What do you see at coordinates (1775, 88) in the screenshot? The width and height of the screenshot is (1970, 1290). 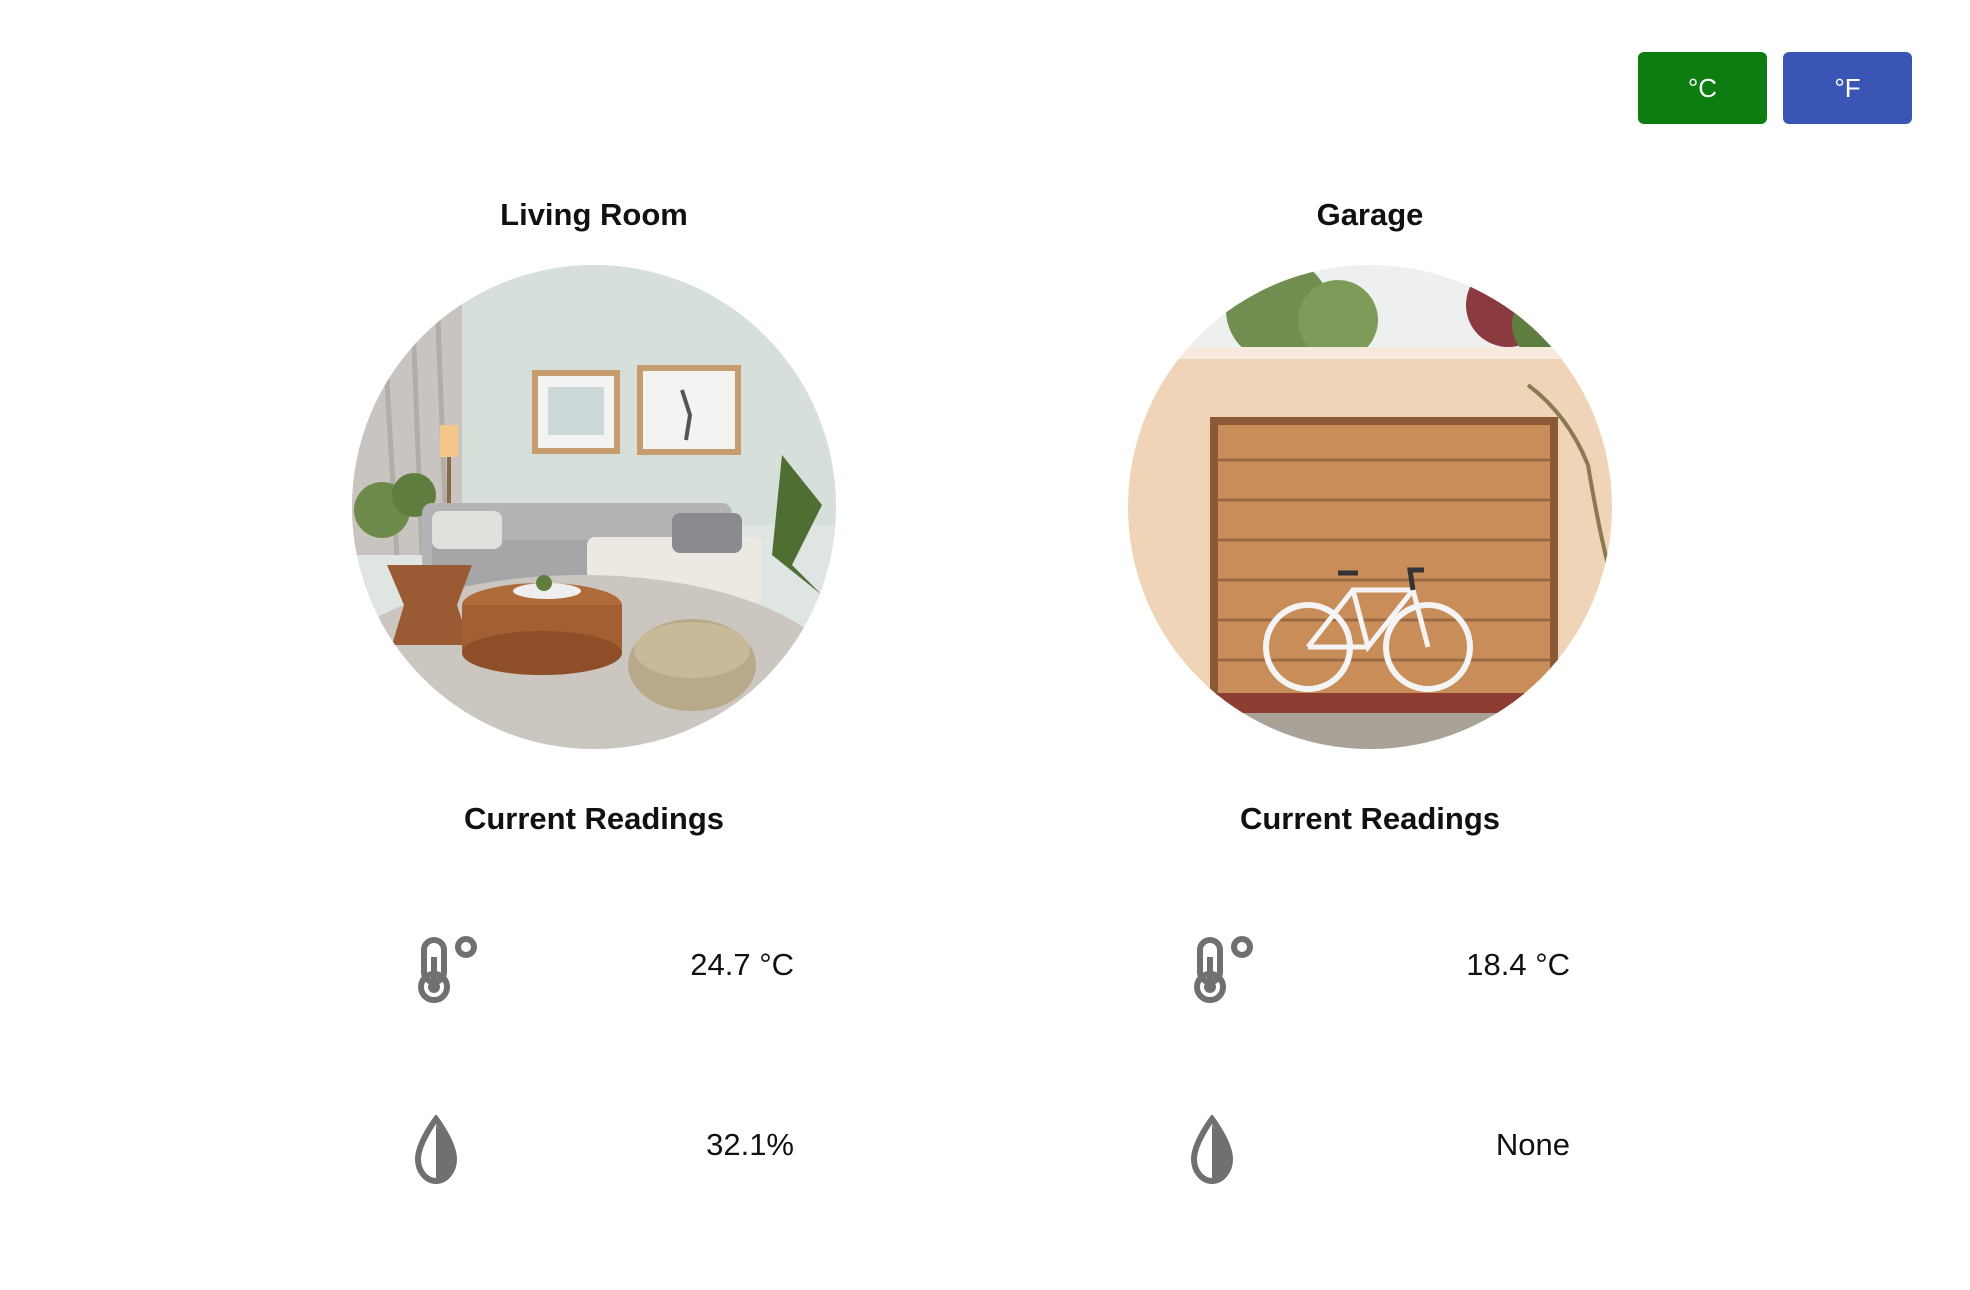 I see `unit-toggle: °C °F` at bounding box center [1775, 88].